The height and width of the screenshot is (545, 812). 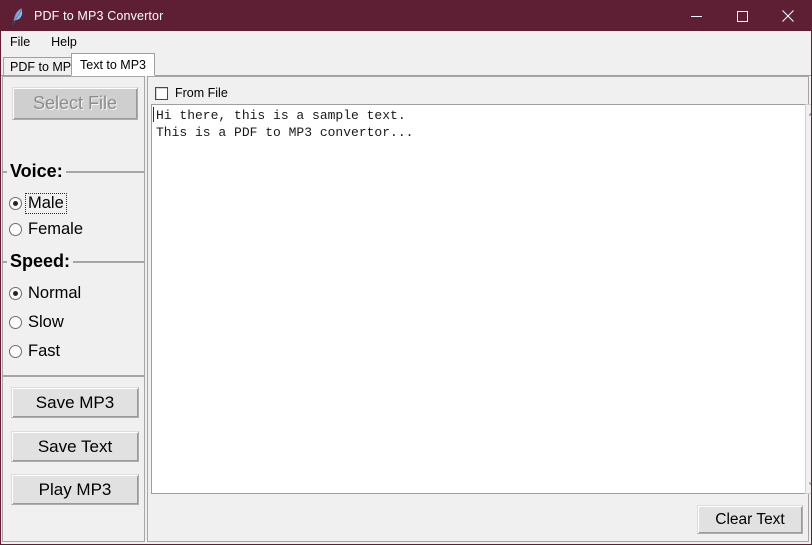 What do you see at coordinates (55, 292) in the screenshot?
I see `radio-speed-normal-label: Normal` at bounding box center [55, 292].